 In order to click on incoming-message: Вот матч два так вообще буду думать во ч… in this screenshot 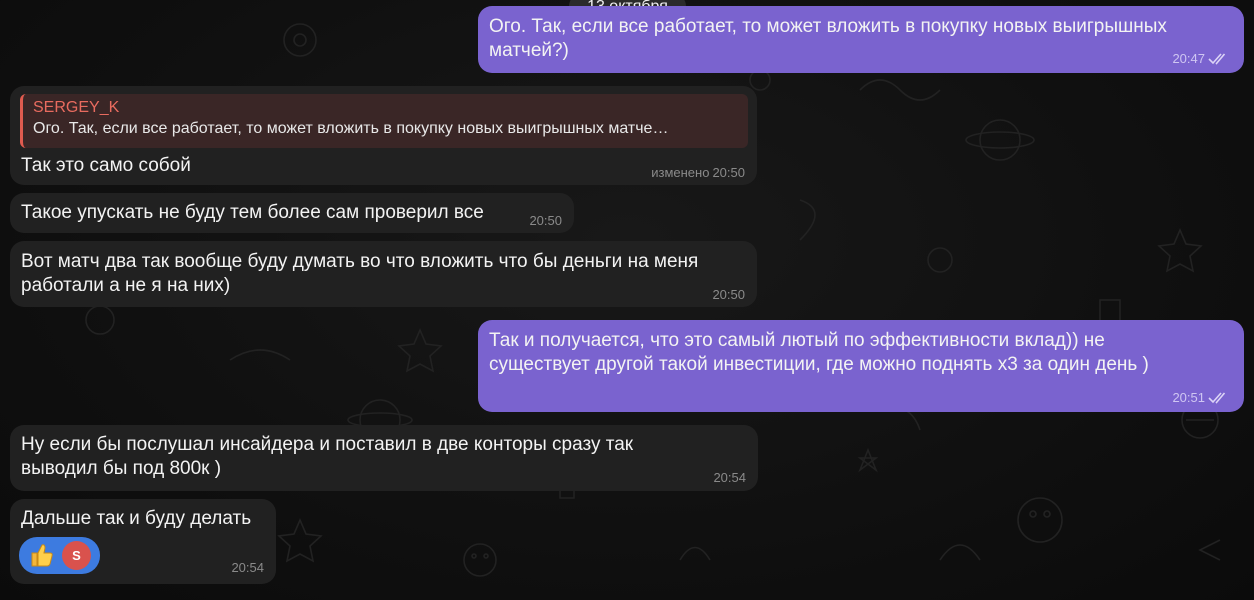, I will do `click(383, 274)`.